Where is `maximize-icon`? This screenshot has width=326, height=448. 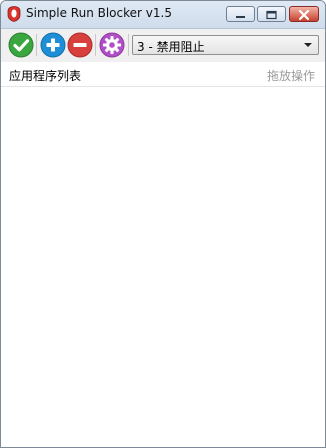
maximize-icon is located at coordinates (271, 15).